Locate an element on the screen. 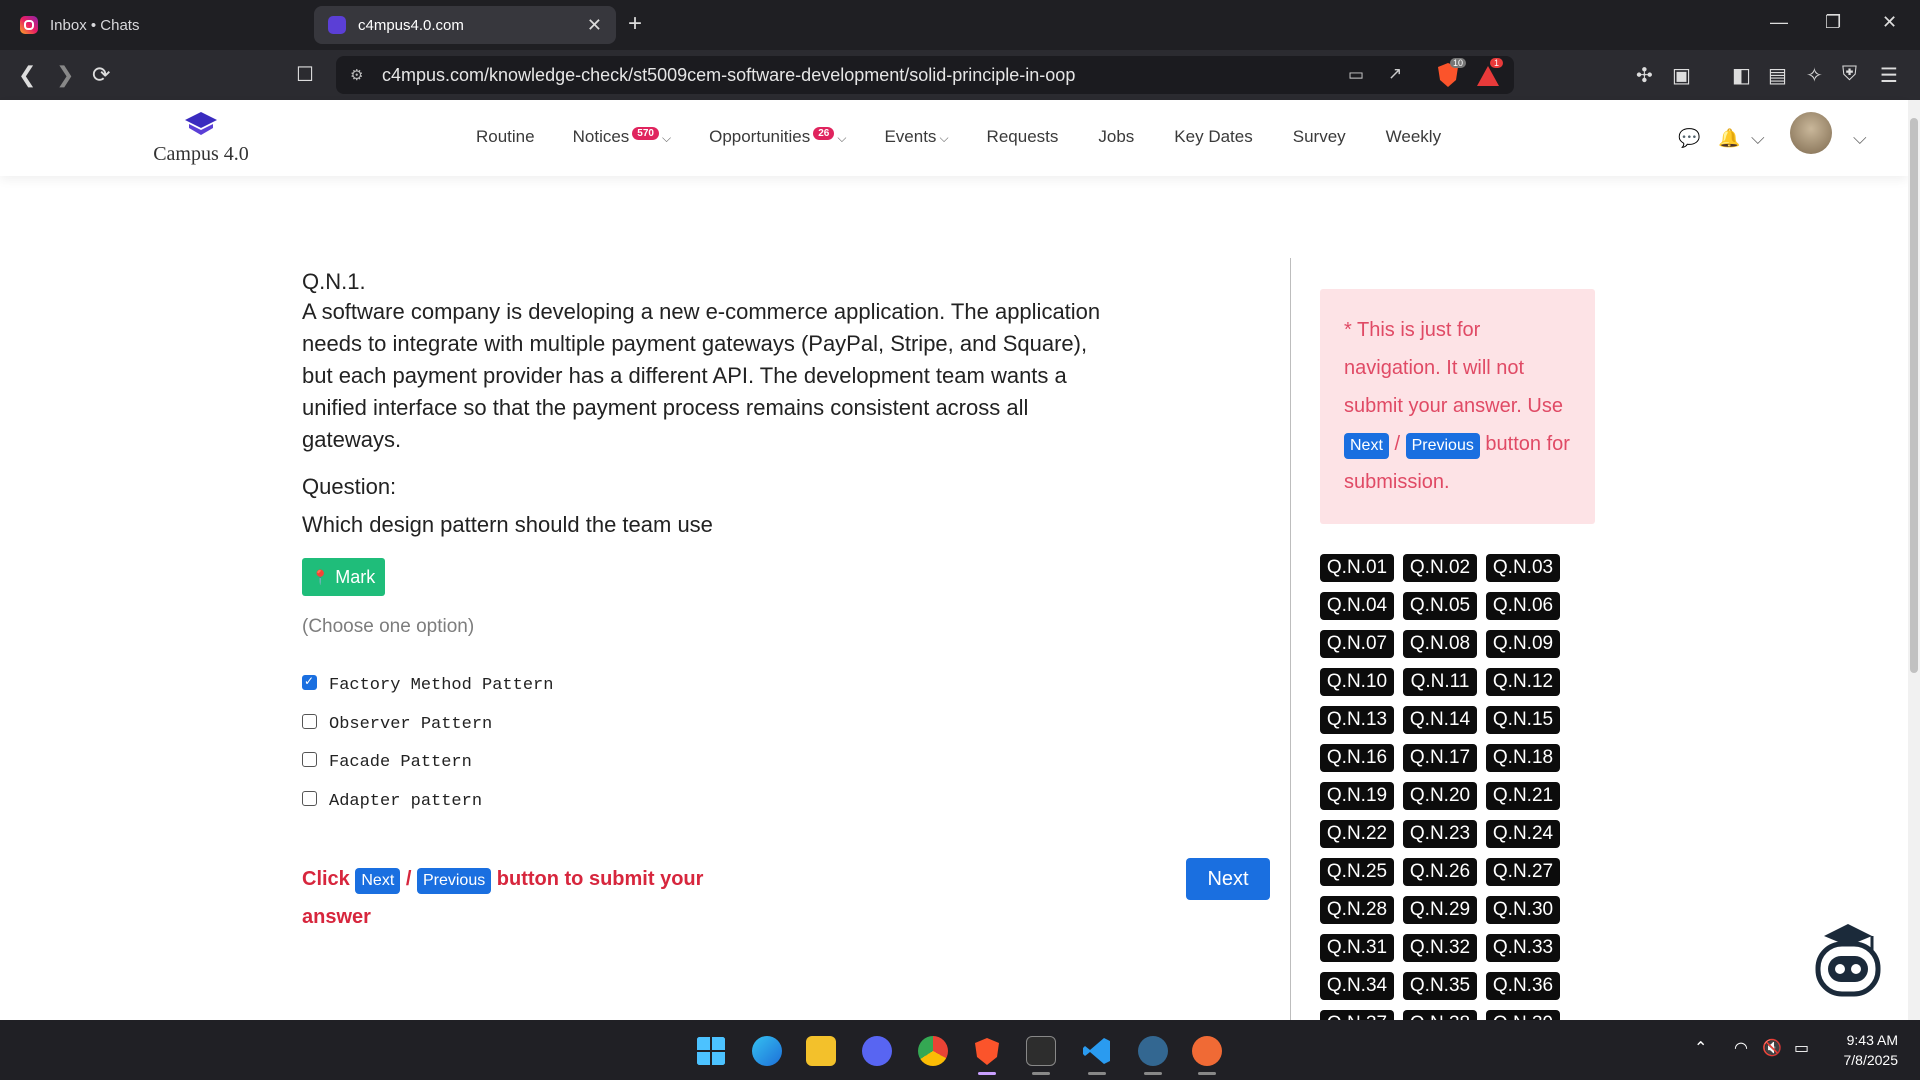  question-nav-chip: Q.N.17 is located at coordinates (1440, 758).